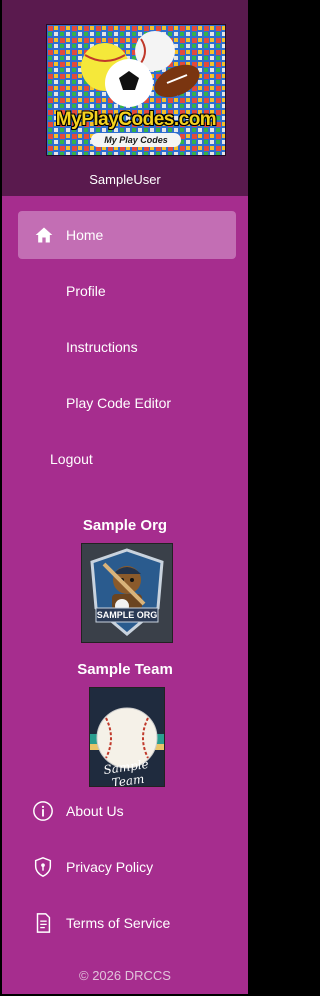  I want to click on nav-item-home: Home, so click(127, 235).